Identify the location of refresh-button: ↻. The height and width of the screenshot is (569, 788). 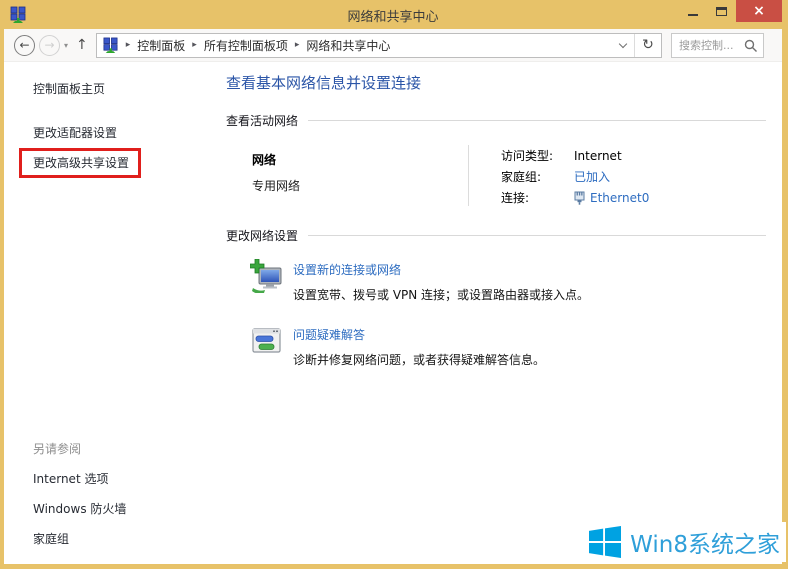
(647, 45).